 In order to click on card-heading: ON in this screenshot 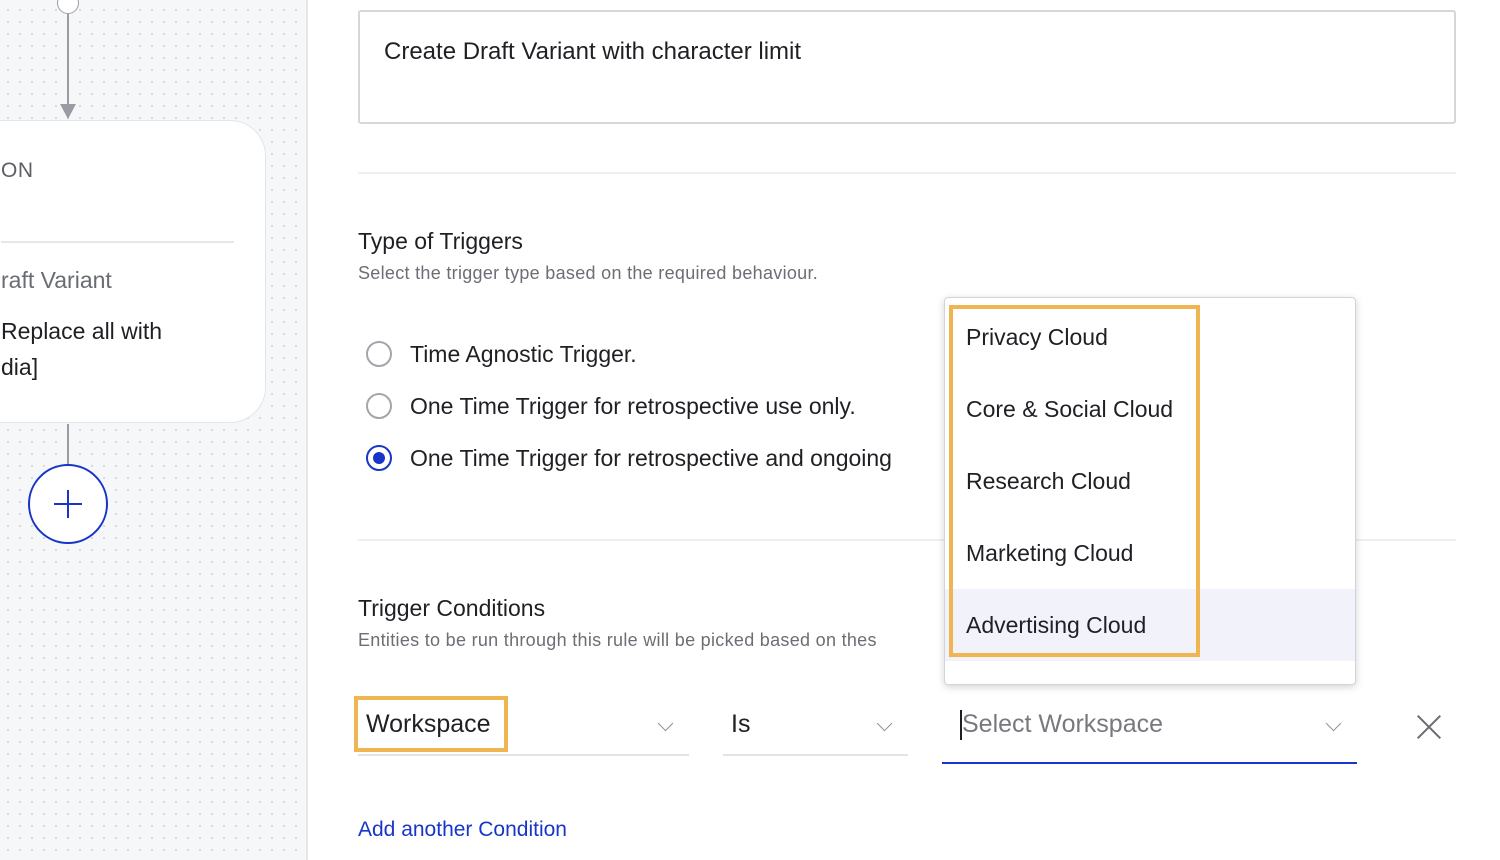, I will do `click(17, 170)`.